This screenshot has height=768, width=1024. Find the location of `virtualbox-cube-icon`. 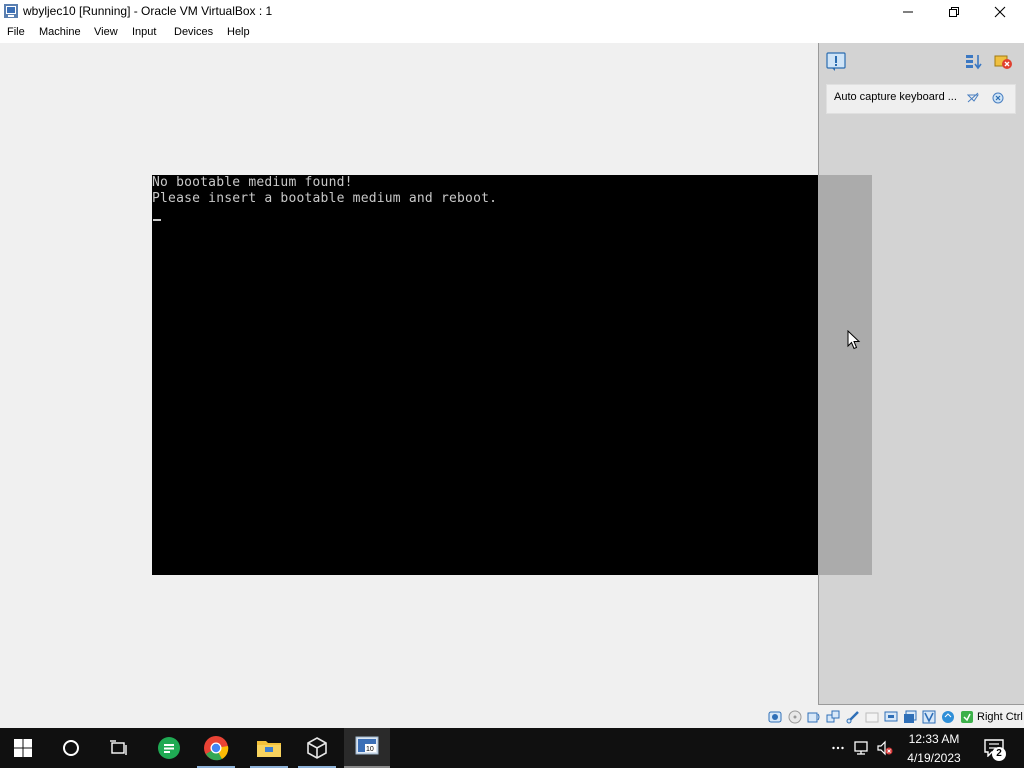

virtualbox-cube-icon is located at coordinates (317, 748).